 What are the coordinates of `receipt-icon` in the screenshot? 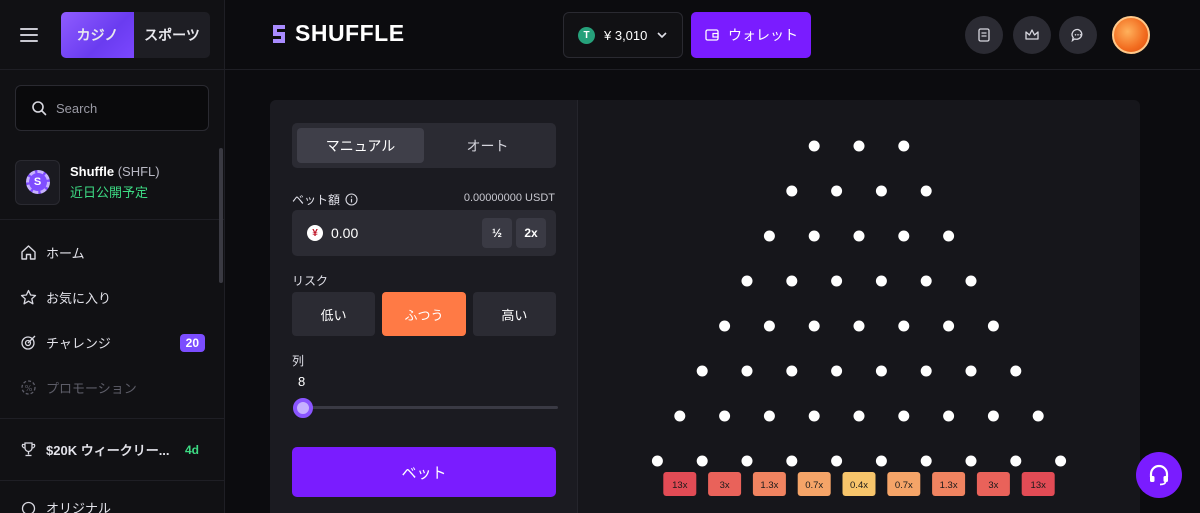 It's located at (984, 35).